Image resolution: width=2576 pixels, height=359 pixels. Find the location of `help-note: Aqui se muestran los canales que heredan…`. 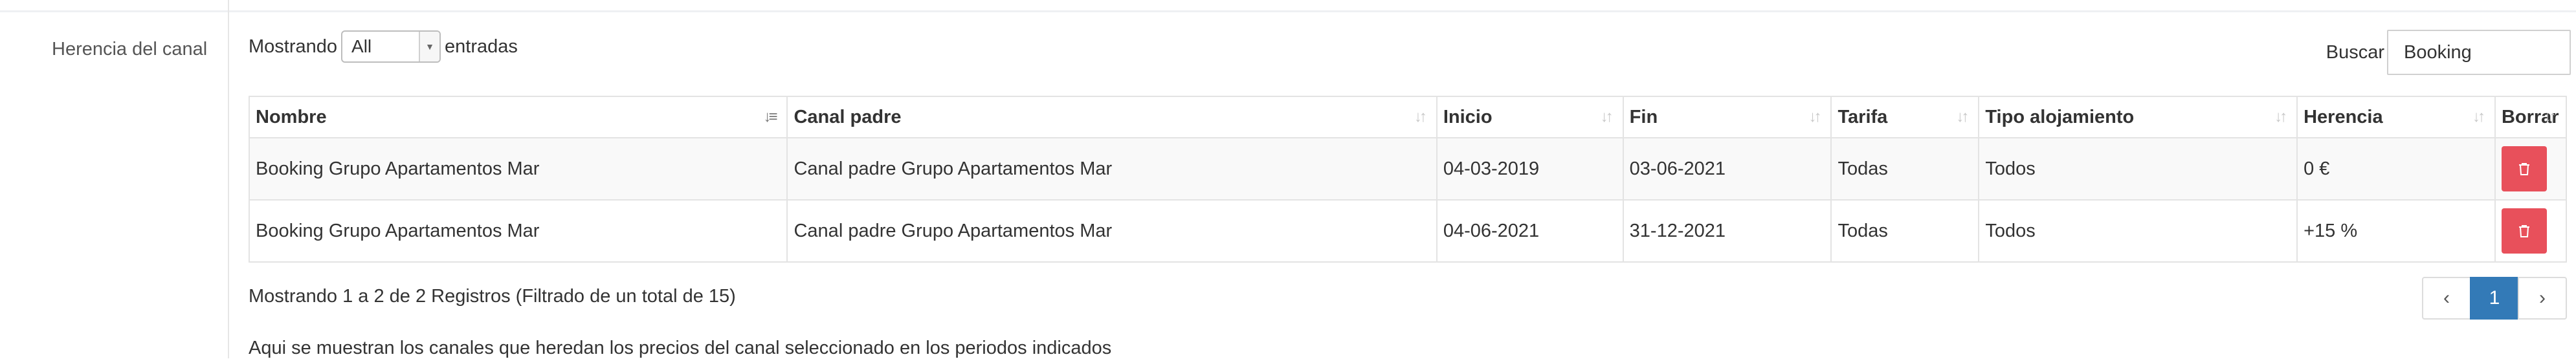

help-note: Aqui se muestran los canales que heredan… is located at coordinates (680, 348).